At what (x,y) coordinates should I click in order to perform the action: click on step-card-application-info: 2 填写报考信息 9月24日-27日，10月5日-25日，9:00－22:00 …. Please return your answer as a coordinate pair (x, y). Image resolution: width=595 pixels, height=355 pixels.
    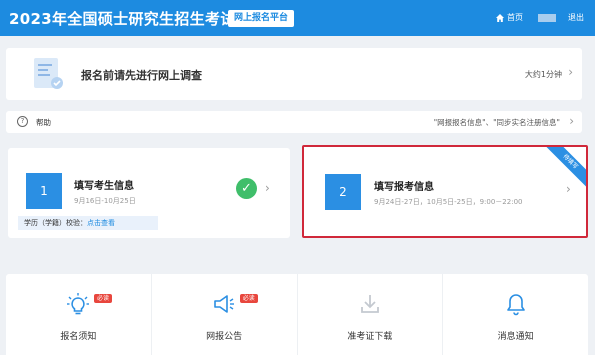
    Looking at the image, I should click on (445, 191).